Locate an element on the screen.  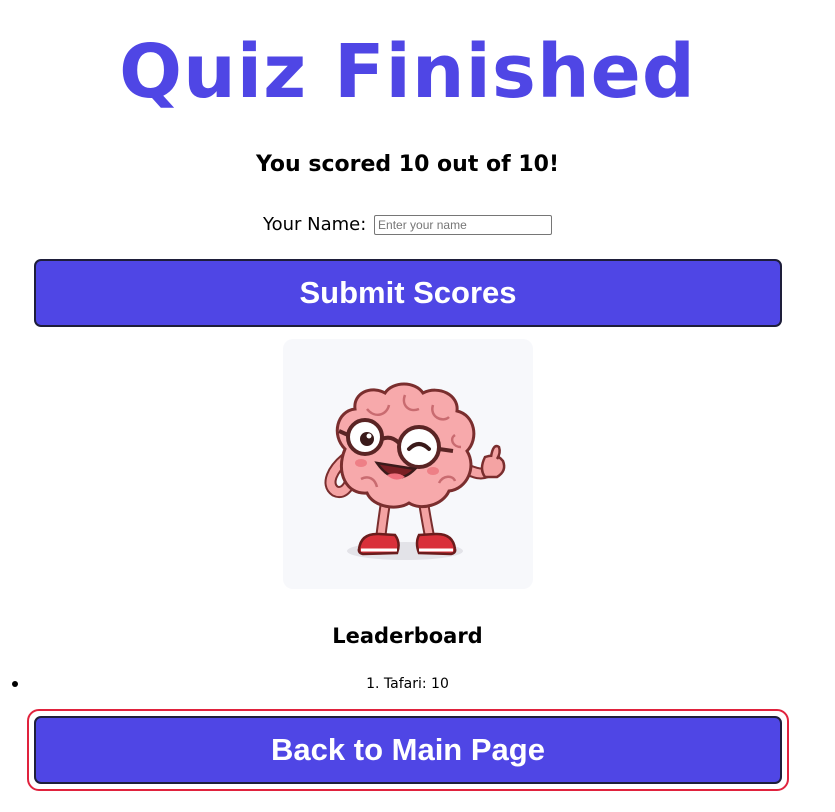
leaderboard-list: 1. Tafari: 10 is located at coordinates (407, 684).